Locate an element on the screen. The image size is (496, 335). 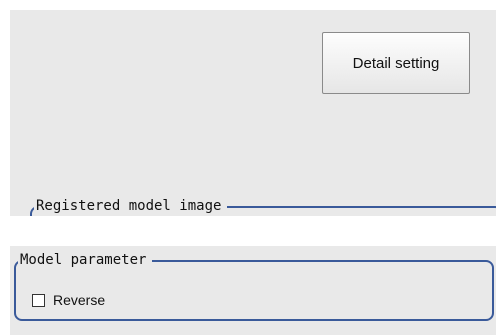
reverse-checkbox is located at coordinates (38, 300).